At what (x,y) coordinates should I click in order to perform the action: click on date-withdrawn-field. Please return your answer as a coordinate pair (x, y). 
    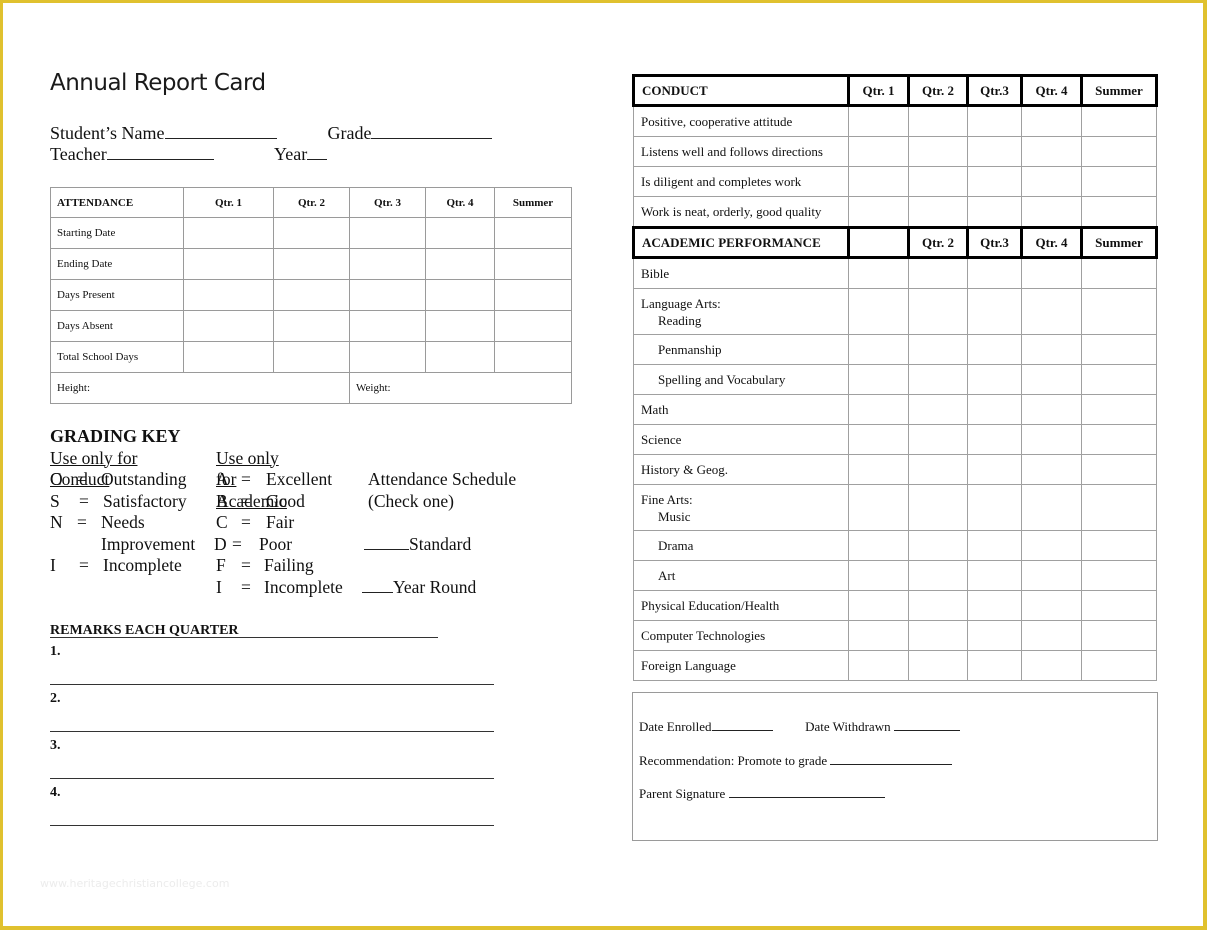
    Looking at the image, I should click on (926, 724).